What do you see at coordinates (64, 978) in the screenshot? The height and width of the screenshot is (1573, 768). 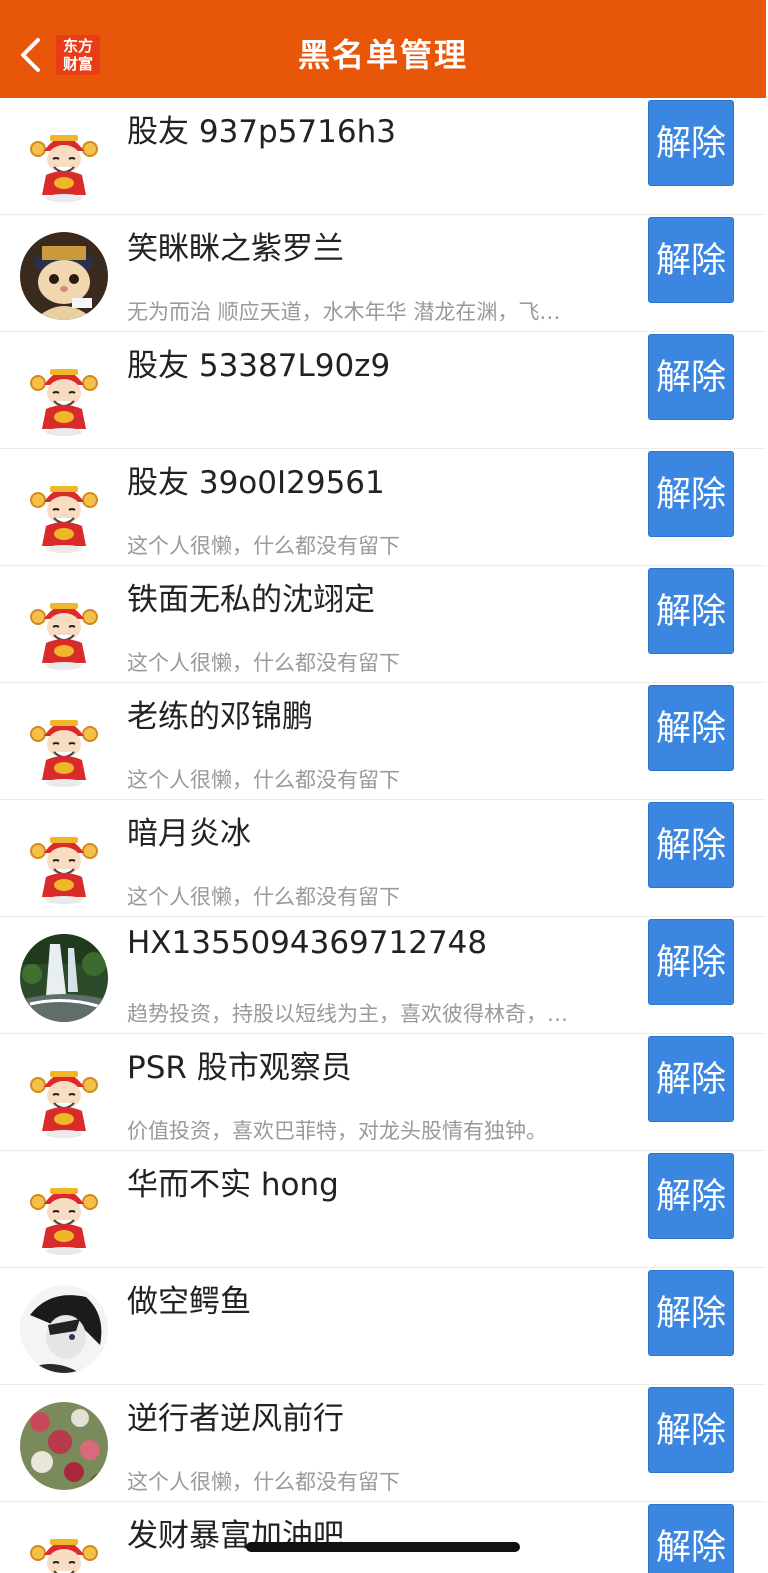 I see `waterfall-avatar` at bounding box center [64, 978].